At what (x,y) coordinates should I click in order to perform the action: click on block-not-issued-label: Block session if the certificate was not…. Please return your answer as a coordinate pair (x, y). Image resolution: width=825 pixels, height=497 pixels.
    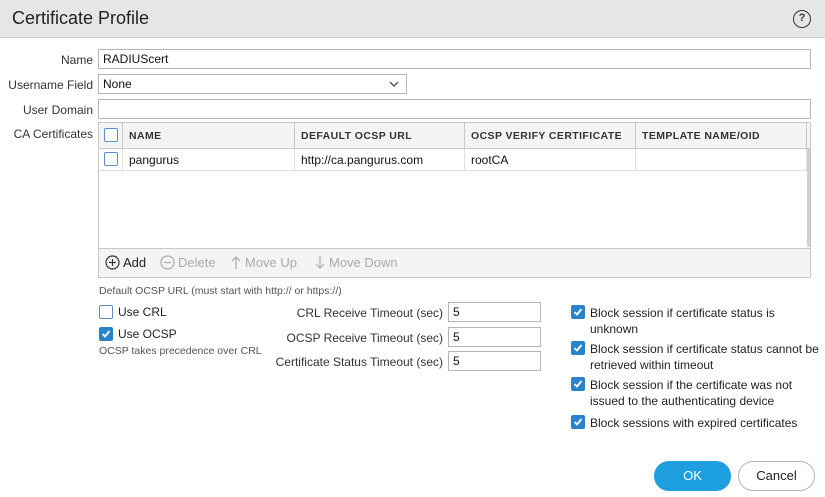
    Looking at the image, I should click on (691, 393).